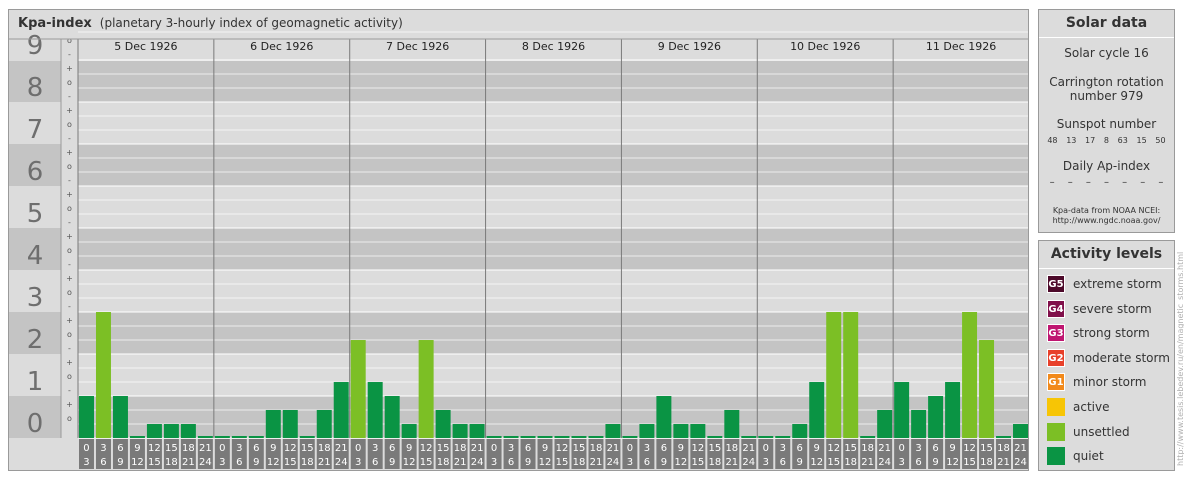 The width and height of the screenshot is (1184, 480). Describe the element at coordinates (1096, 382) in the screenshot. I see `legend-item-minor-storm: G1 minor storm` at that location.